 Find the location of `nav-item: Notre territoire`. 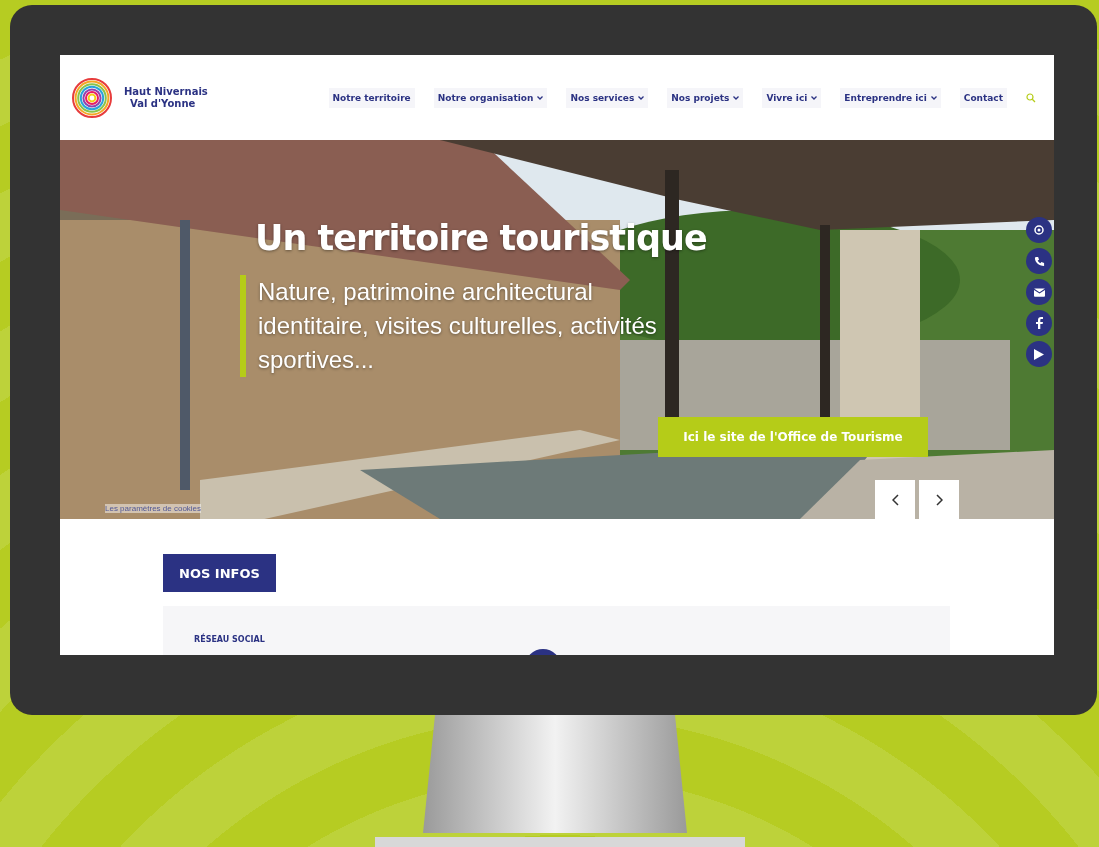

nav-item: Notre territoire is located at coordinates (371, 97).